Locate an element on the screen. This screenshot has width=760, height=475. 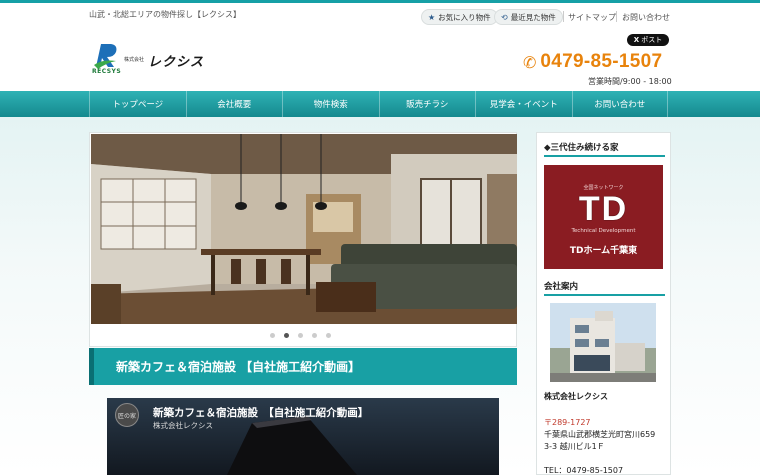
phone-icon: ✆ is located at coordinates (530, 62).